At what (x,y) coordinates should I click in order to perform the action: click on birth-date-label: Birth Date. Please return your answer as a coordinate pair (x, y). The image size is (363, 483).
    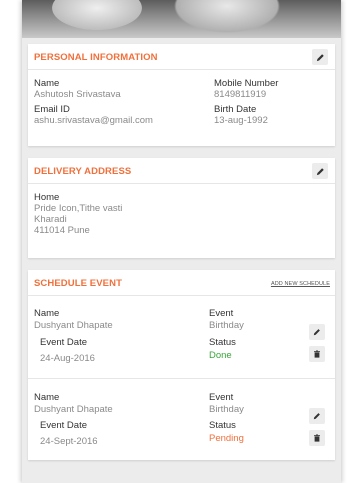
    Looking at the image, I should click on (235, 109).